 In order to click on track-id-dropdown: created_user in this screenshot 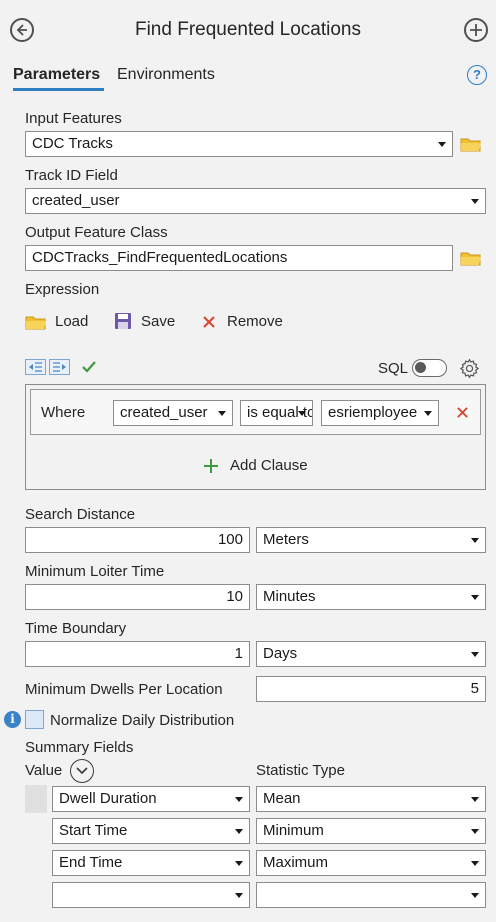, I will do `click(255, 201)`.